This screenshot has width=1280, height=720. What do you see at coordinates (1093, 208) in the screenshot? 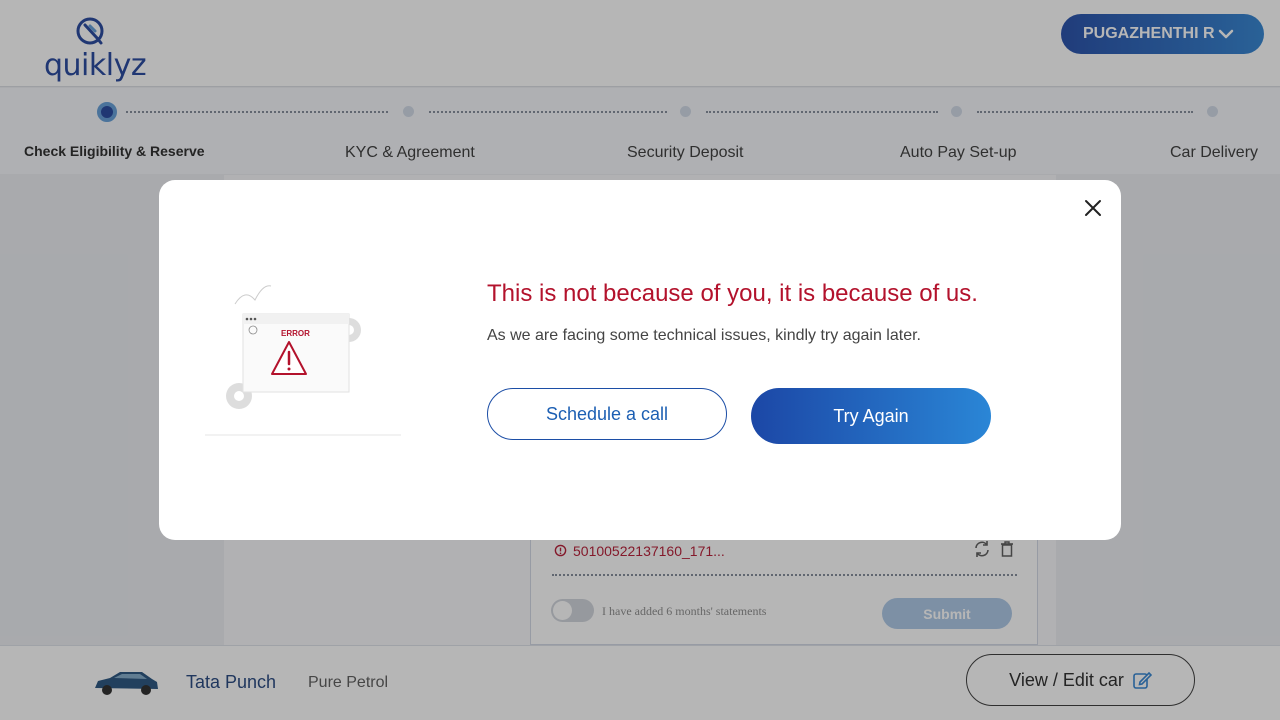
I see `close-icon` at bounding box center [1093, 208].